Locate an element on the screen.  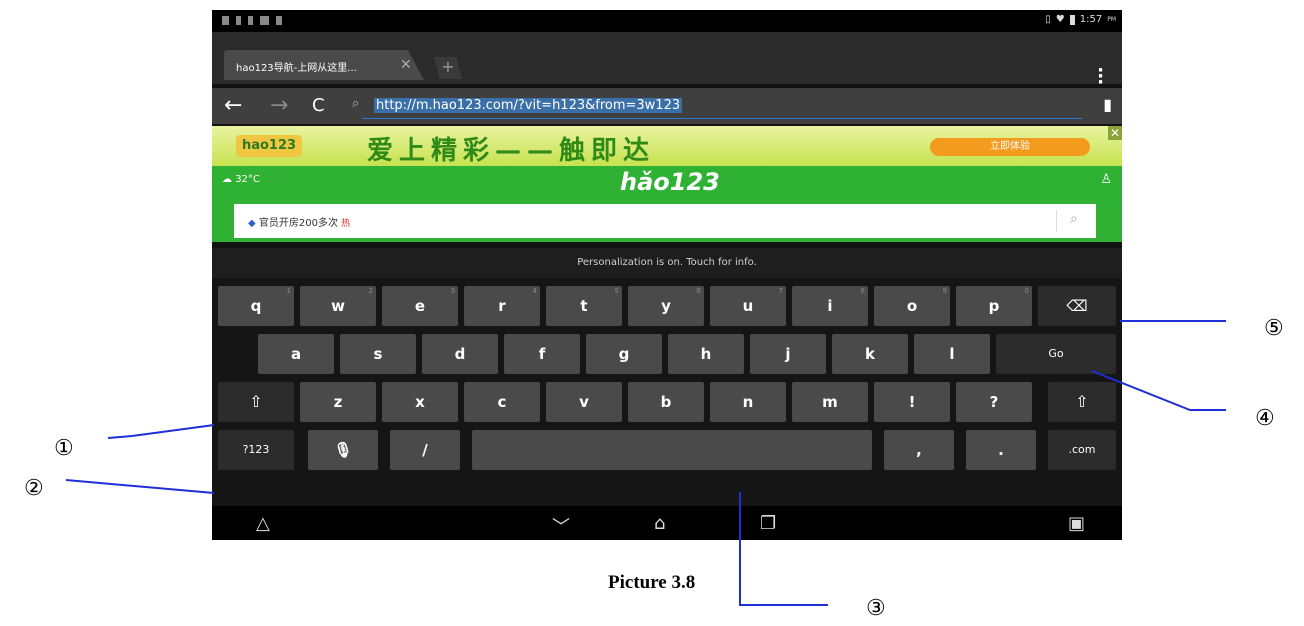
callout-5: ⑤ is located at coordinates (1274, 328).